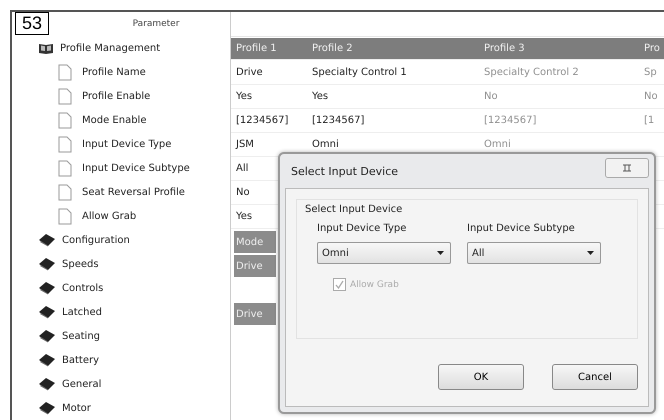 Image resolution: width=664 pixels, height=420 pixels. I want to click on table-cell-text: Sp, so click(650, 73).